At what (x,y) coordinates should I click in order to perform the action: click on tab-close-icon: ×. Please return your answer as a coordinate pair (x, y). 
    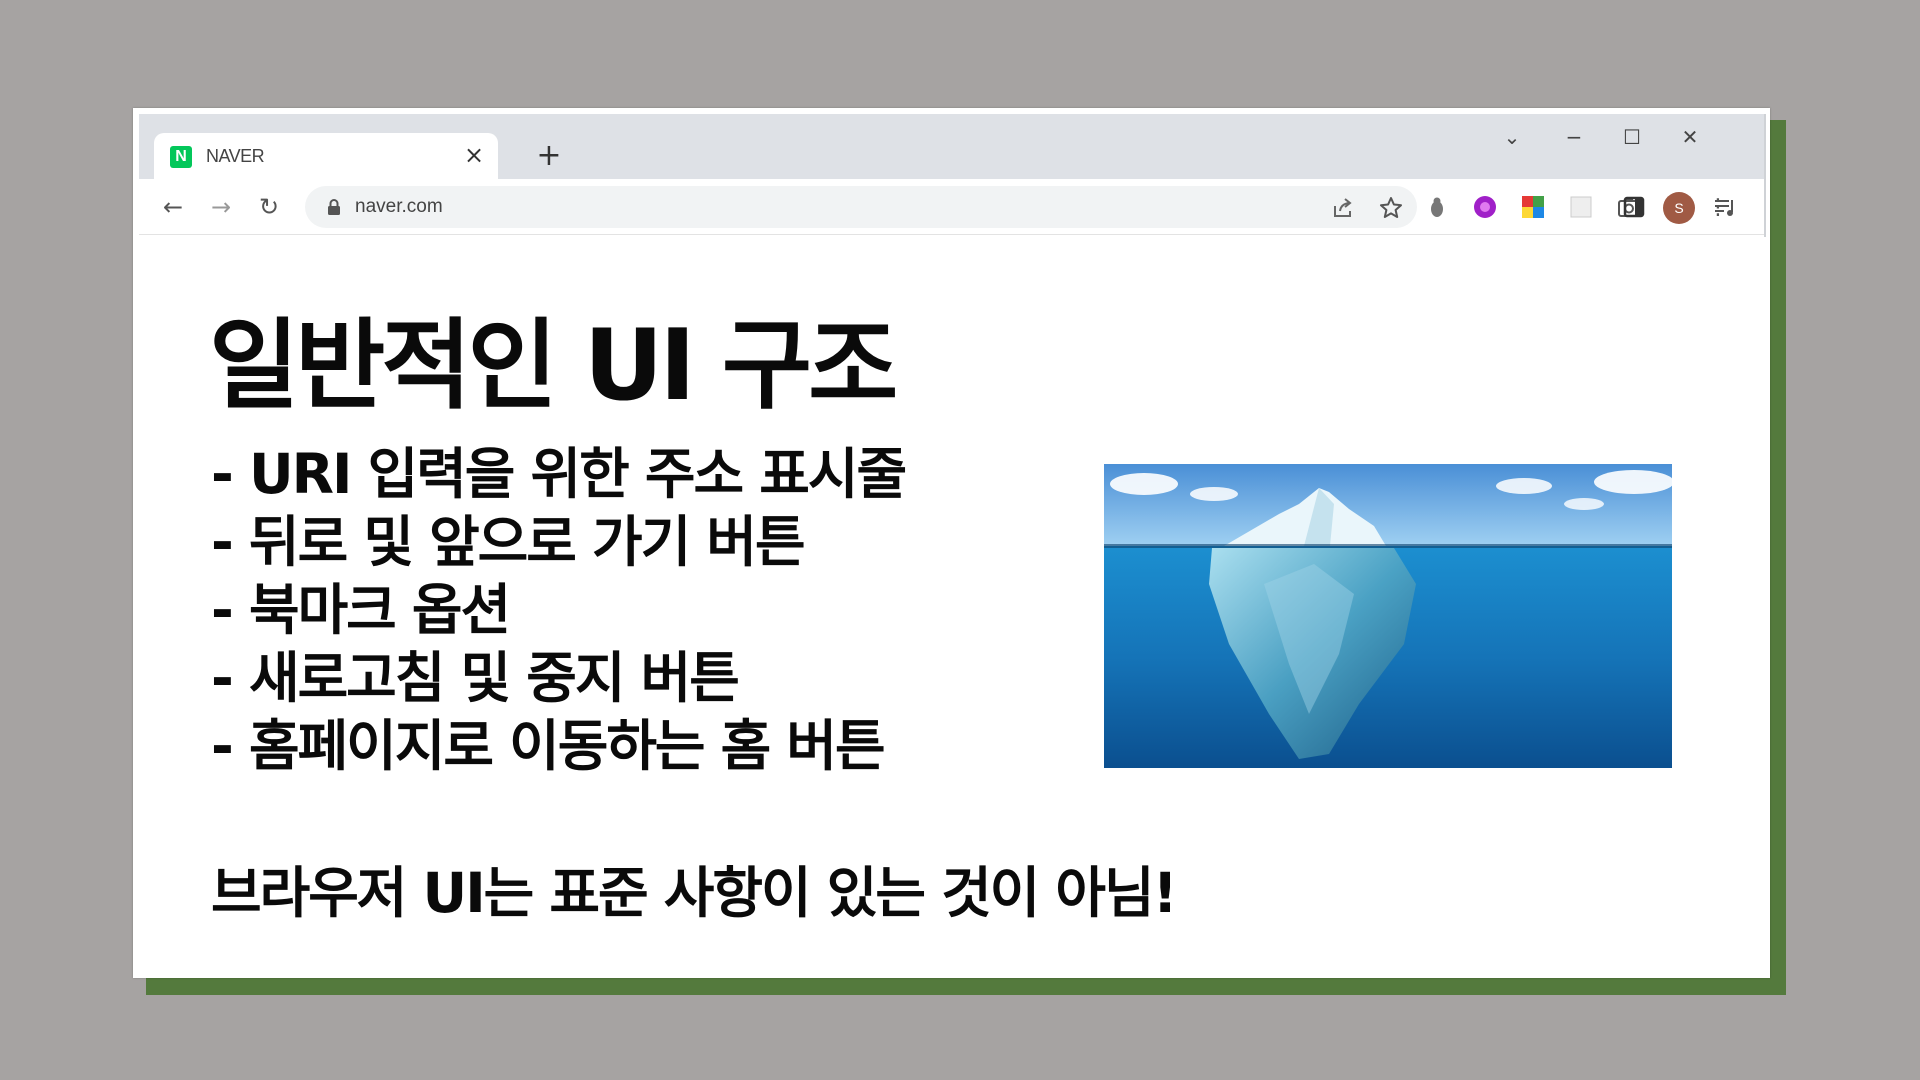
    Looking at the image, I should click on (474, 155).